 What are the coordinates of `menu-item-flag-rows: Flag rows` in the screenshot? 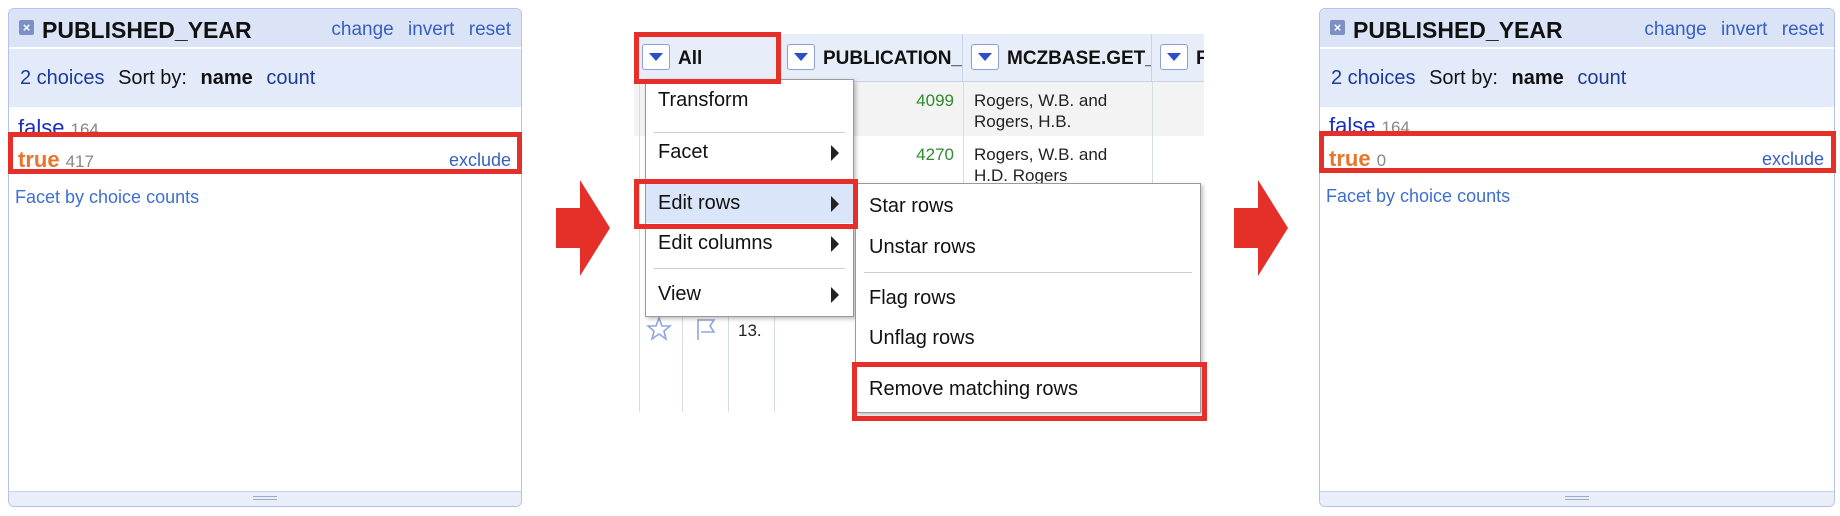 It's located at (1028, 298).